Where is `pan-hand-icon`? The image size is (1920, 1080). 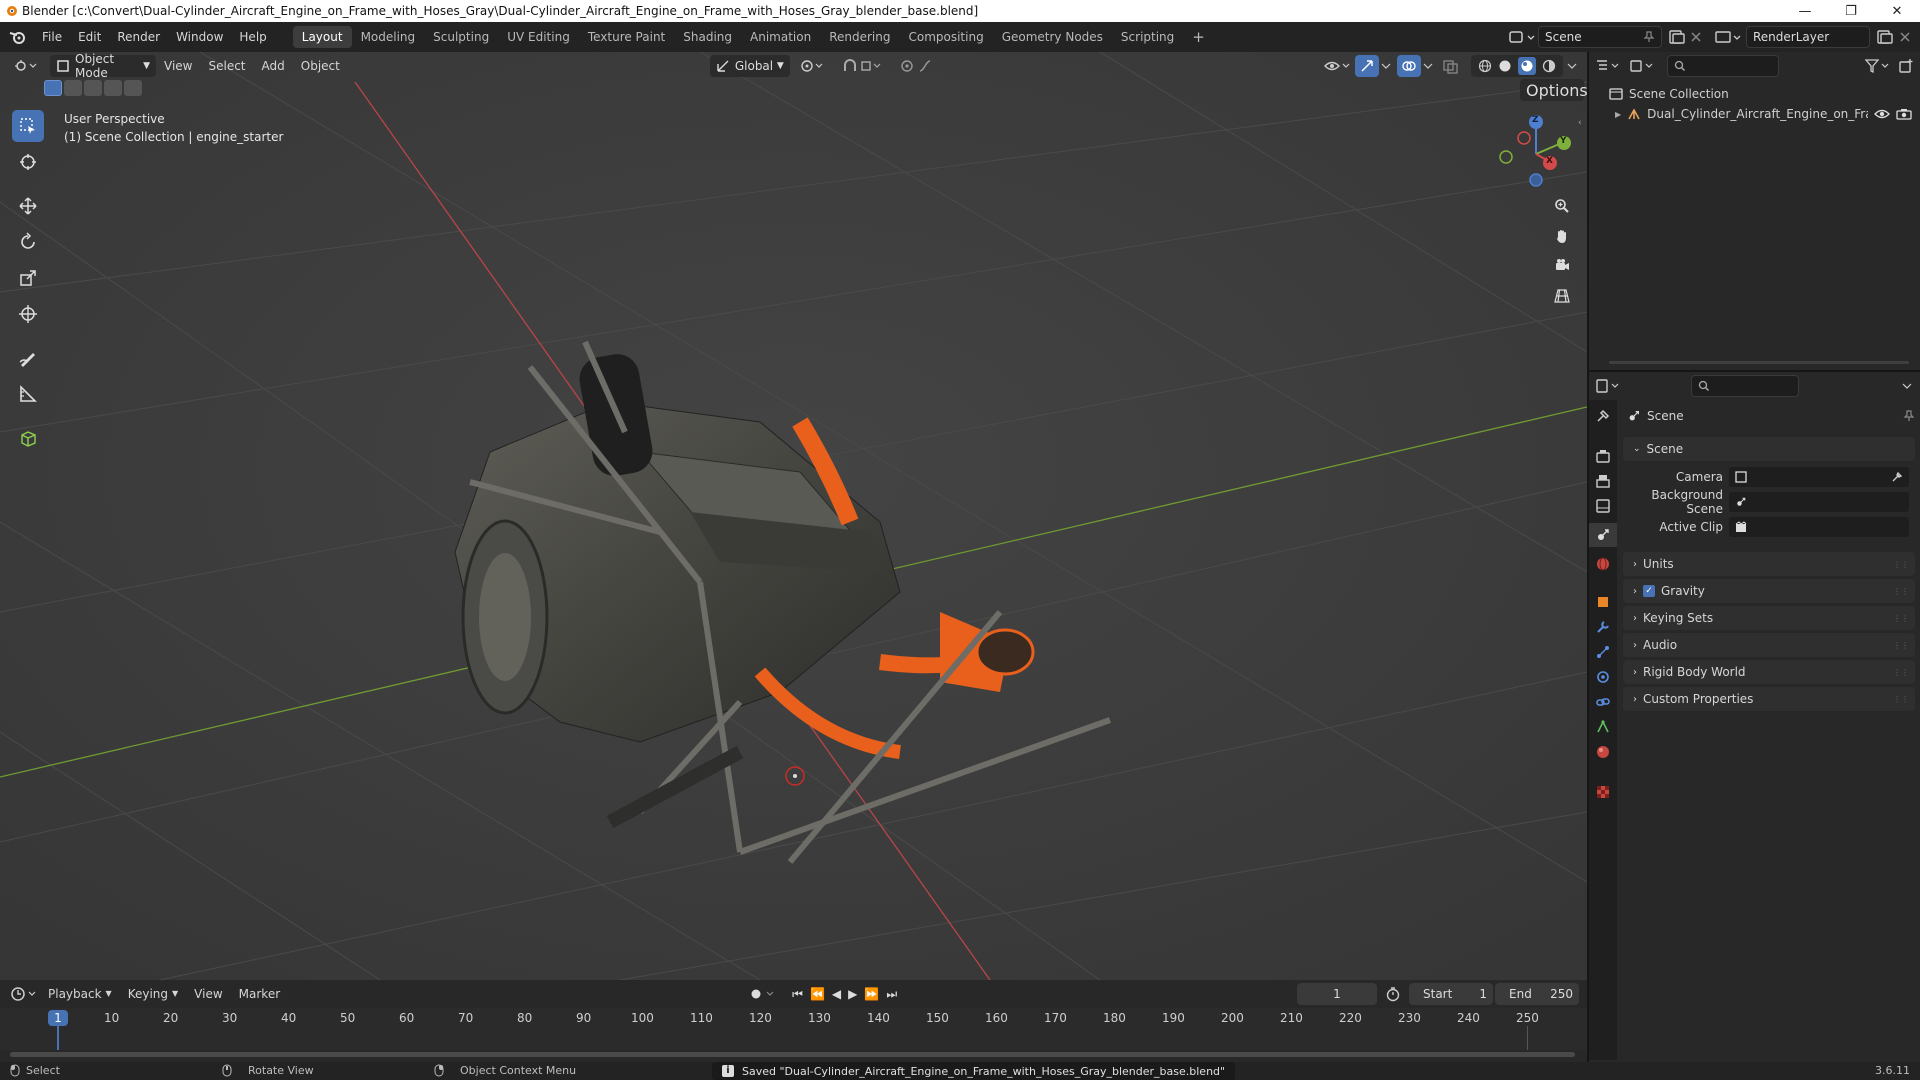 pan-hand-icon is located at coordinates (1562, 236).